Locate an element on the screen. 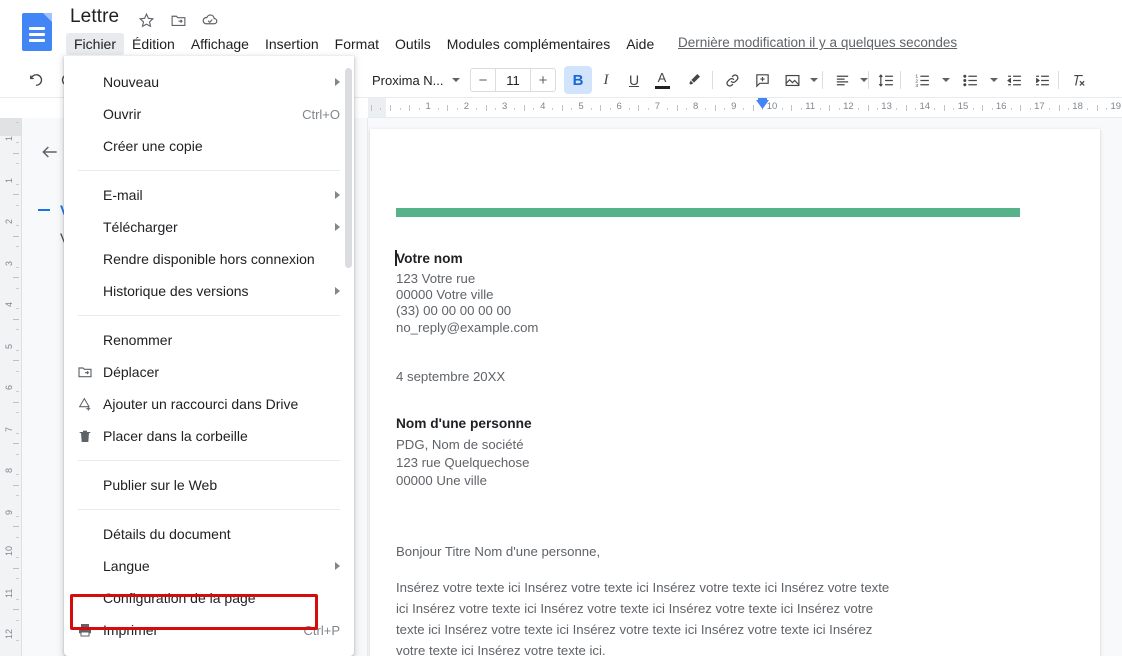 This screenshot has width=1122, height=656. ruler-tick-label: 8 is located at coordinates (695, 106).